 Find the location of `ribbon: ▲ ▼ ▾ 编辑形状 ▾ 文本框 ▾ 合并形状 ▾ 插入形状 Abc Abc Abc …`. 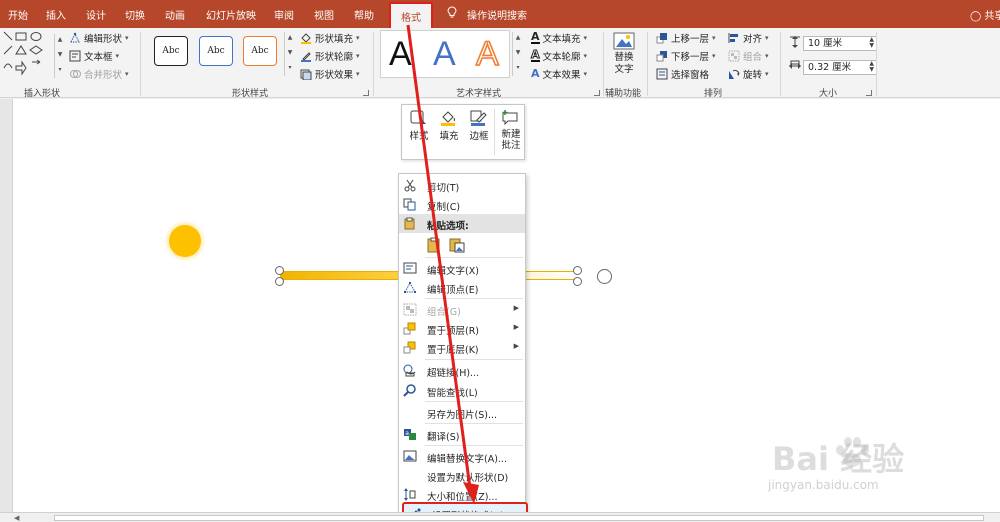

ribbon: ▲ ▼ ▾ 编辑形状 ▾ 文本框 ▾ 合并形状 ▾ 插入形状 Abc Abc Abc … is located at coordinates (500, 63).